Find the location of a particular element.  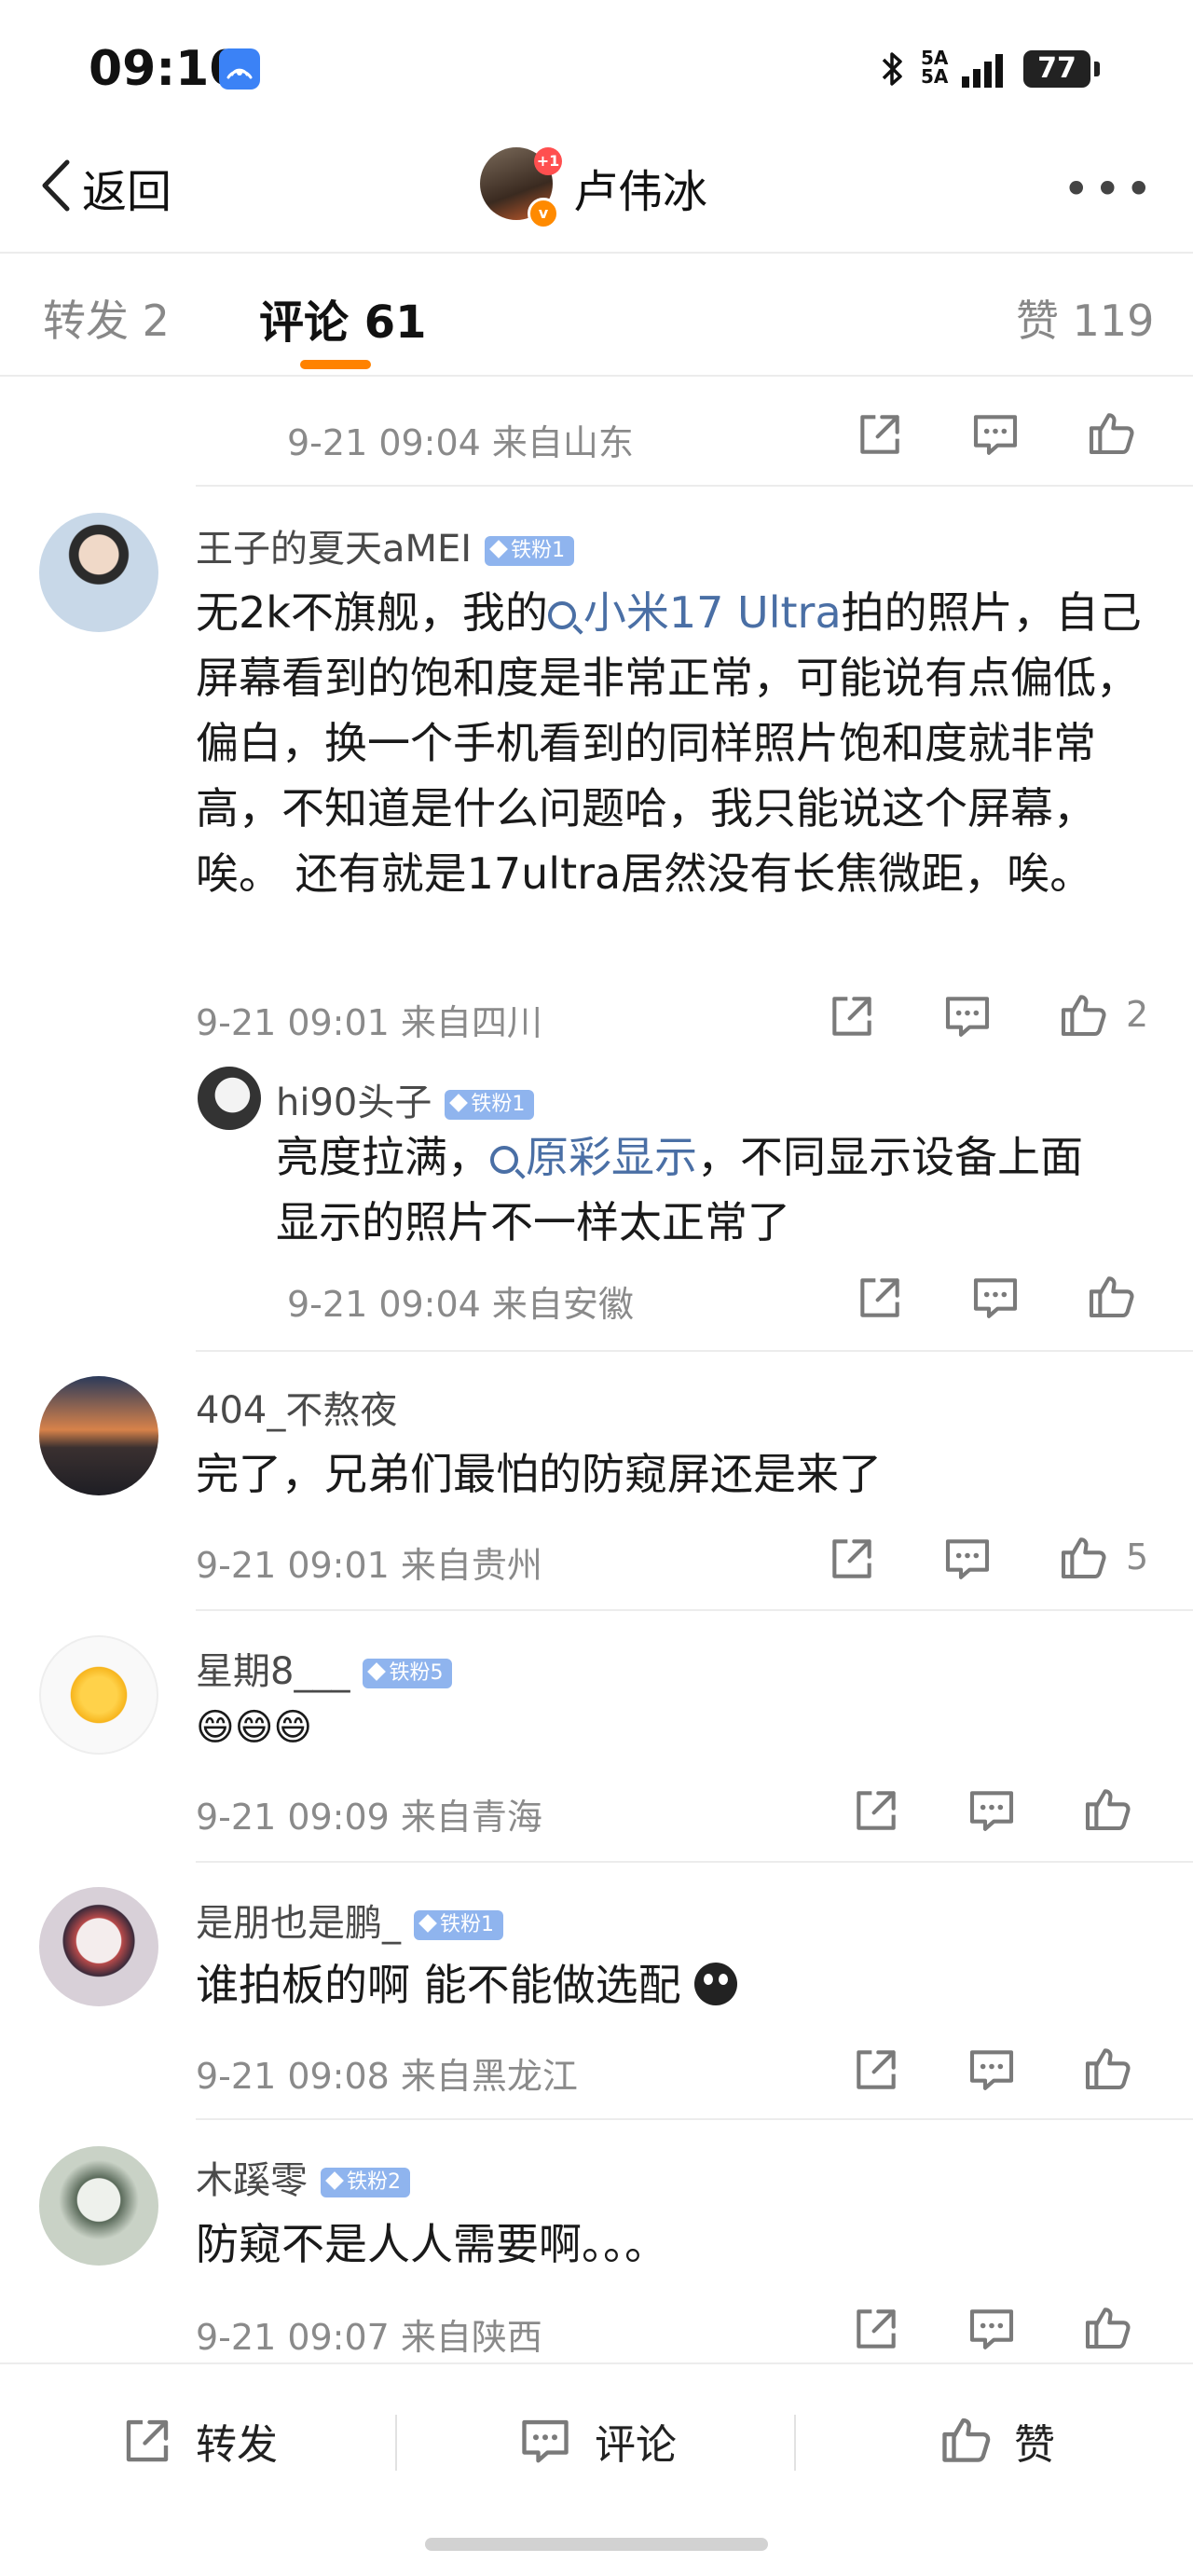

comment-meta: 9-21 09:08 来自黑龙江 is located at coordinates (387, 2076).